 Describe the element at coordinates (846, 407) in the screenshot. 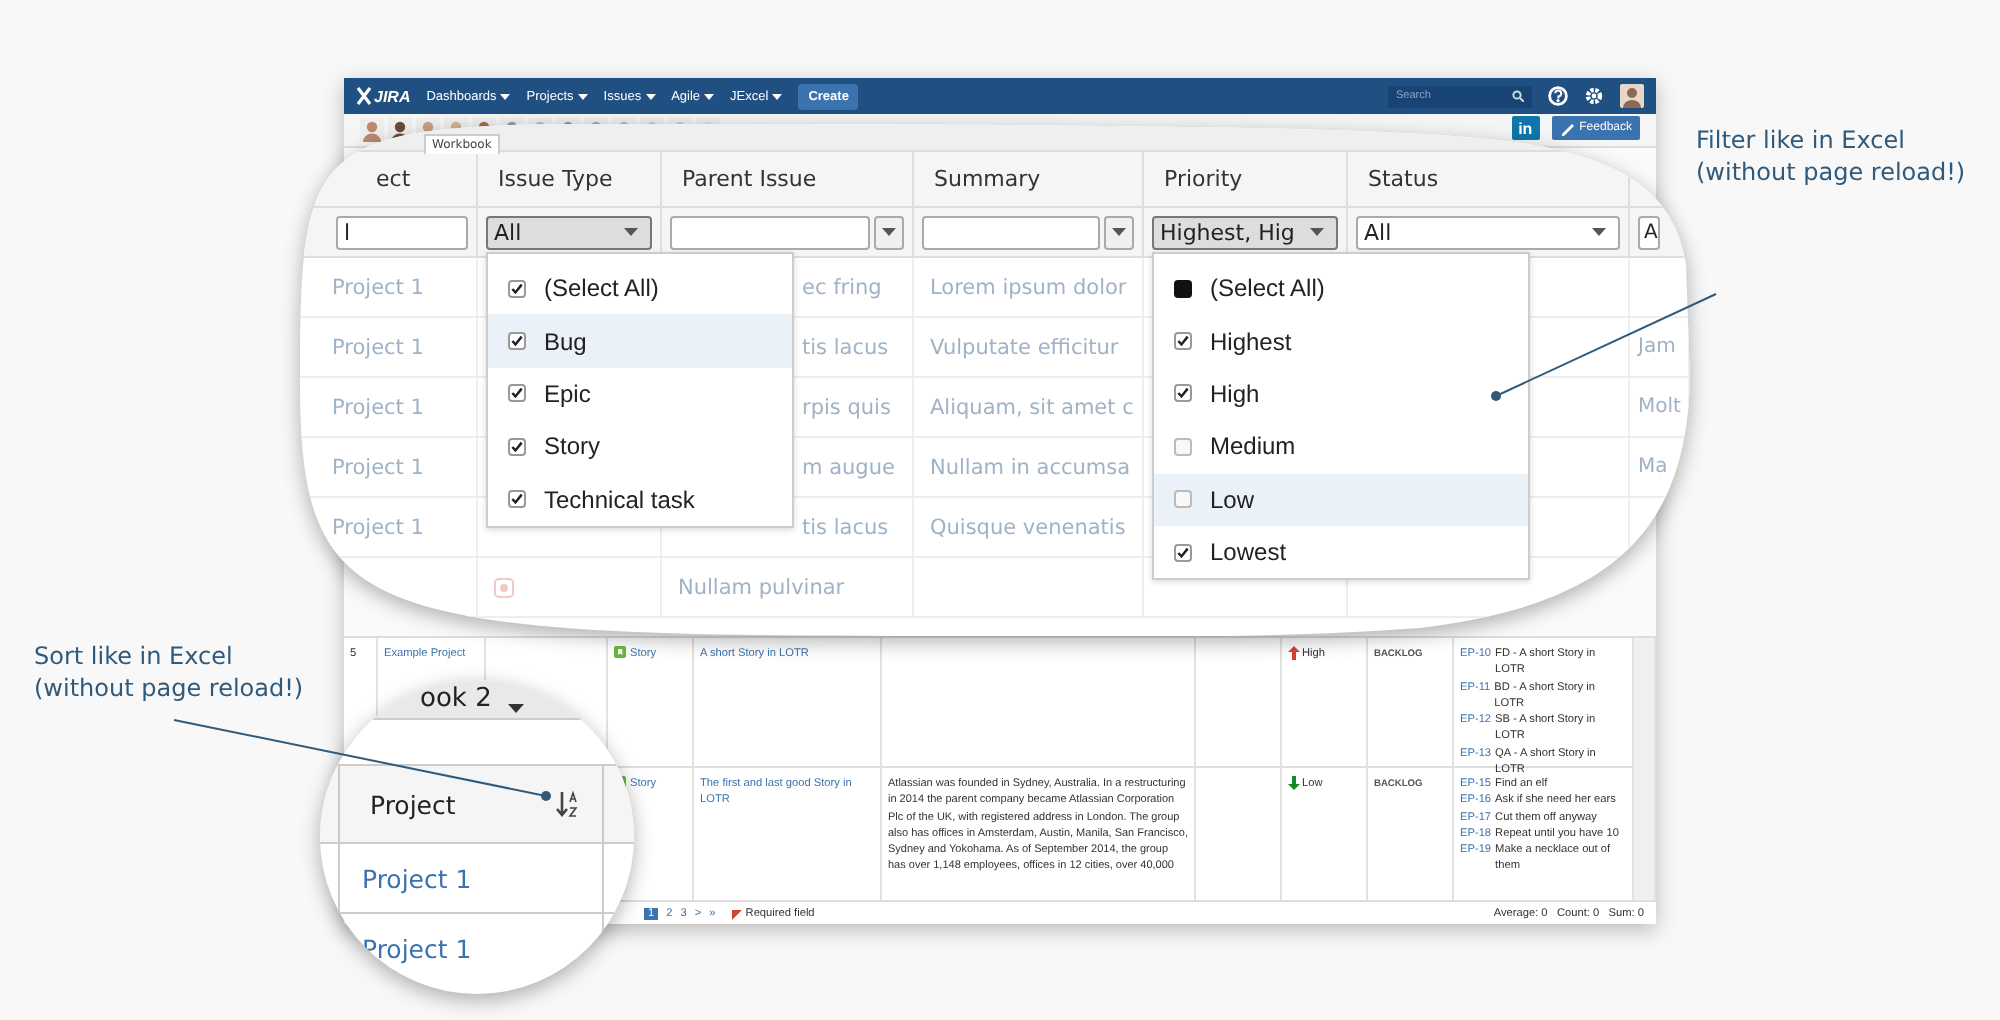

I see `table-cell: rpis quis` at that location.